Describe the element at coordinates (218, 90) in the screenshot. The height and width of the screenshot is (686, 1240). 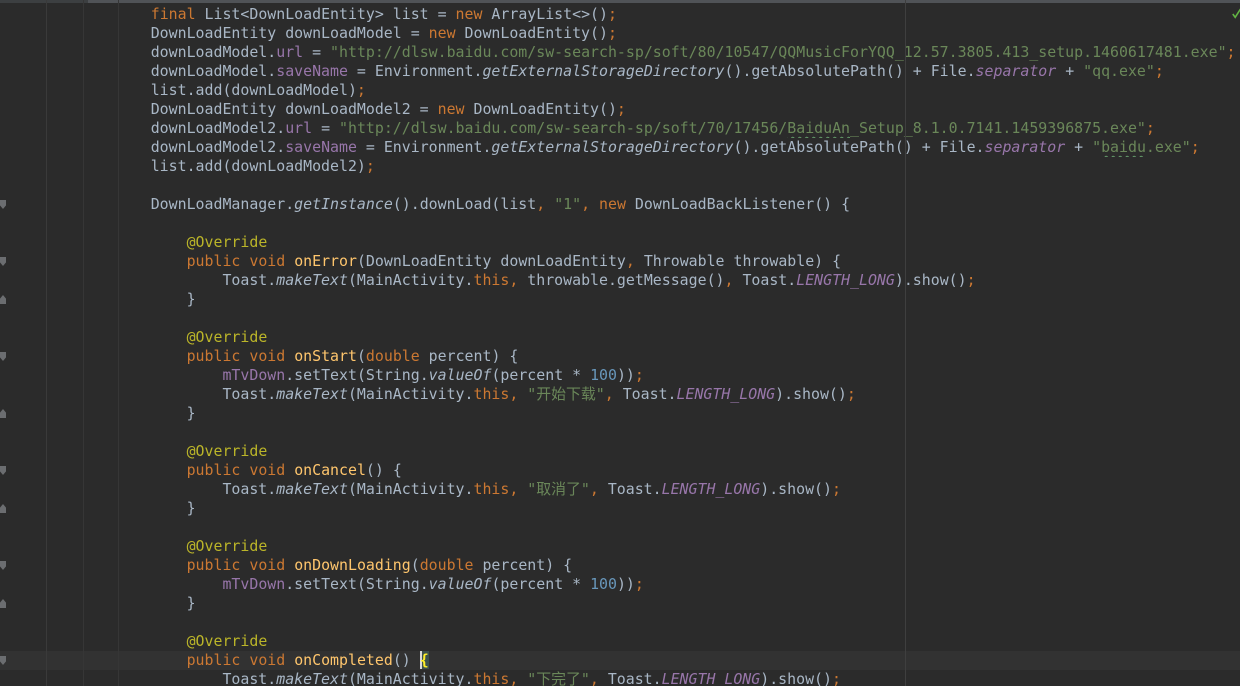
I see `plain-token: list.add(downLoadModel)` at that location.